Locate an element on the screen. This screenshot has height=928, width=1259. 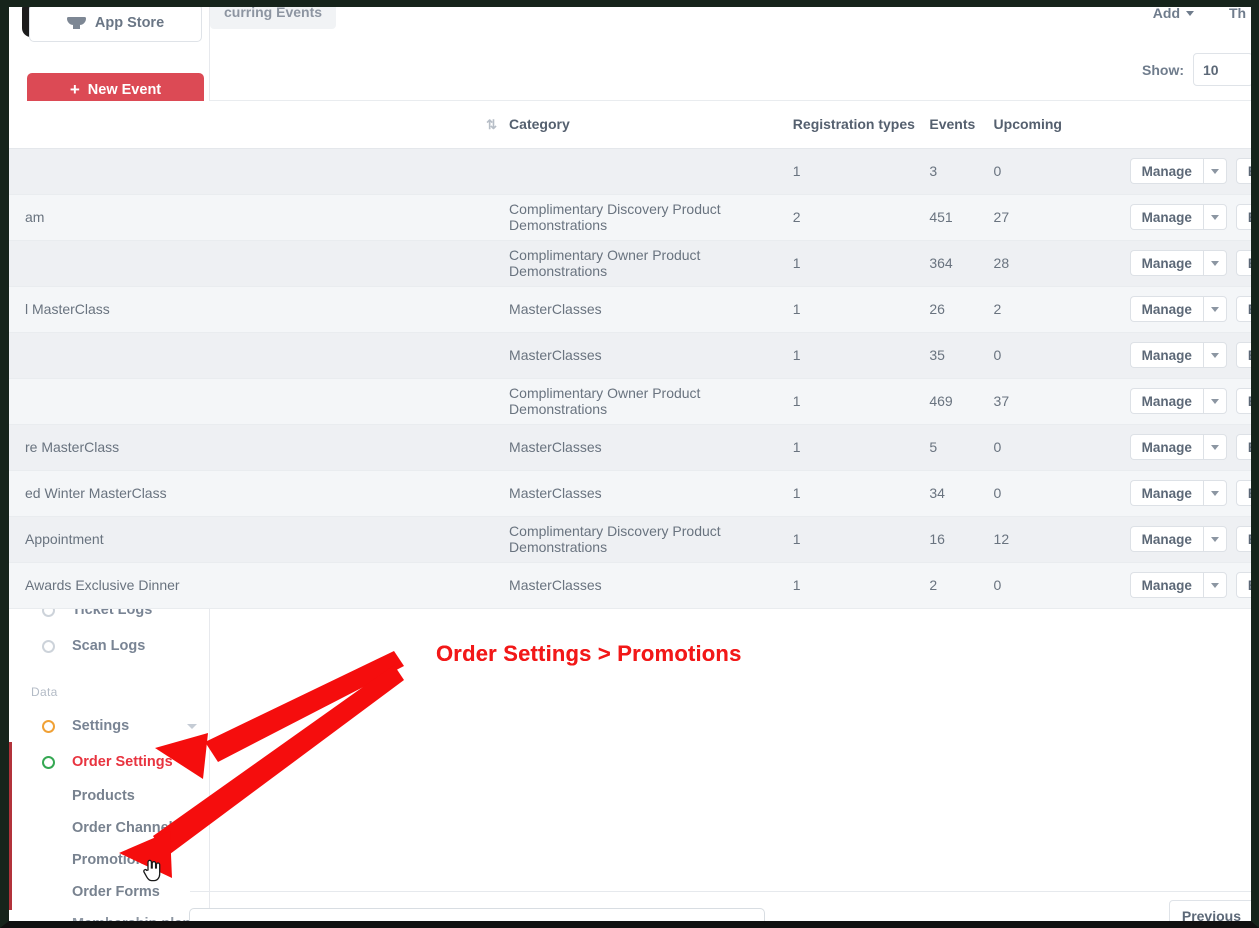
sidebar-subitem-membership-plans: Membership plans is located at coordinates (109, 914).